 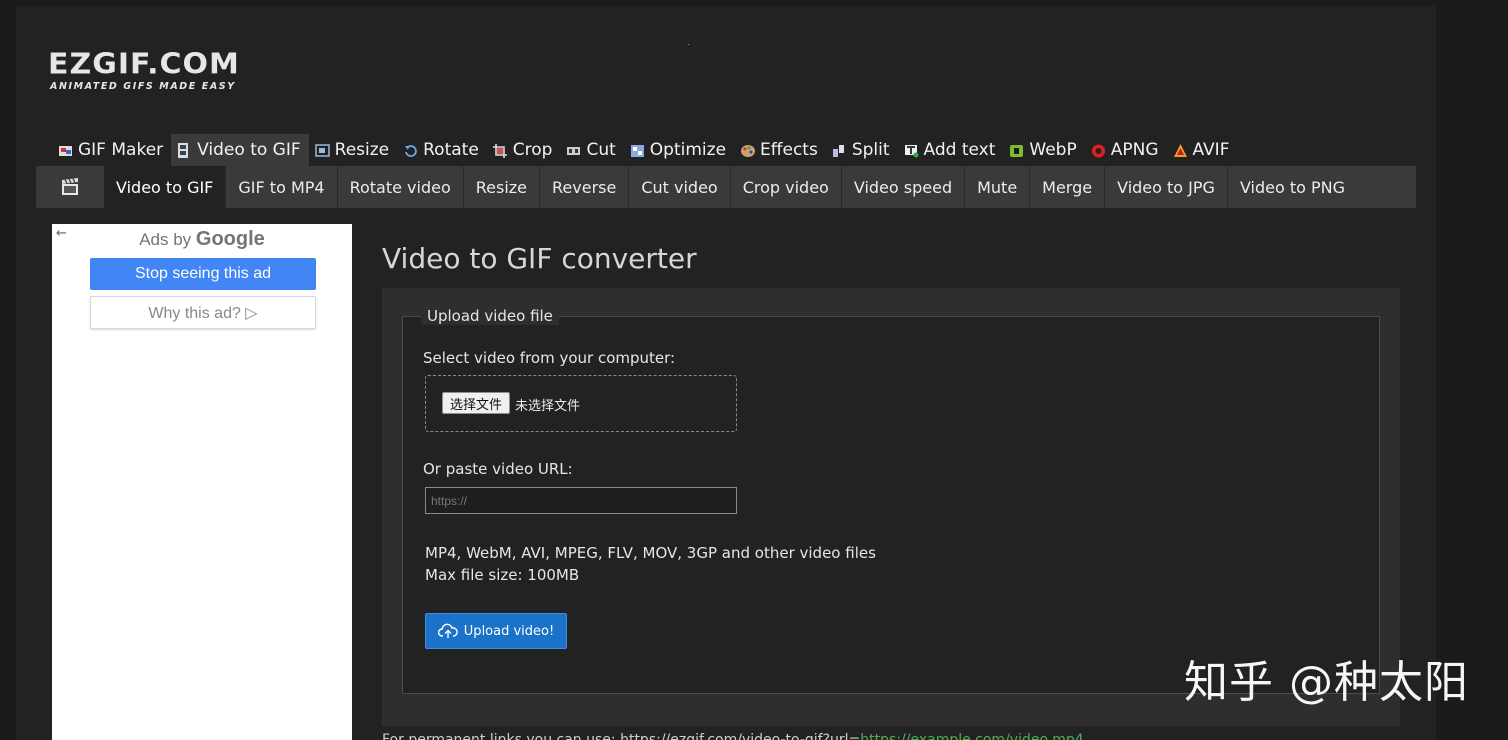 What do you see at coordinates (249, 150) in the screenshot?
I see `main-nav-label: Video to GIF` at bounding box center [249, 150].